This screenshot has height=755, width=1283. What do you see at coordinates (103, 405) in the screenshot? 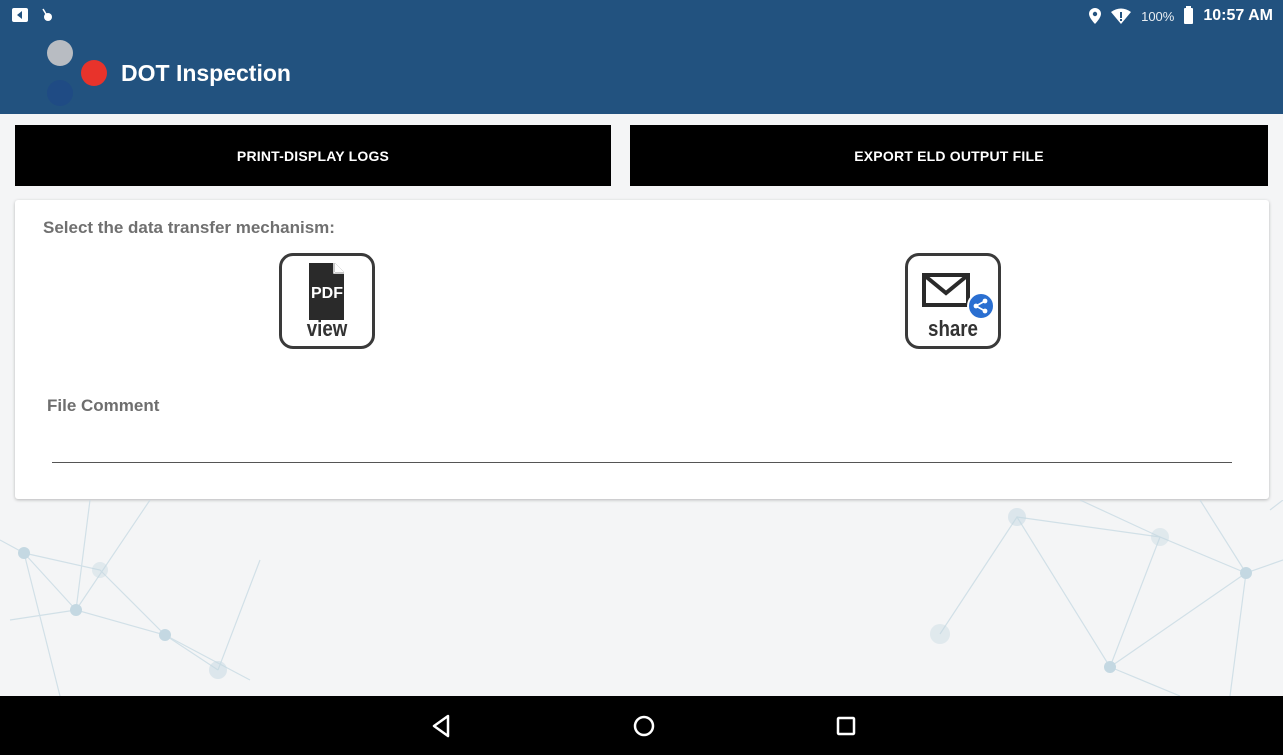
I see `file-comment-label: File Comment` at bounding box center [103, 405].